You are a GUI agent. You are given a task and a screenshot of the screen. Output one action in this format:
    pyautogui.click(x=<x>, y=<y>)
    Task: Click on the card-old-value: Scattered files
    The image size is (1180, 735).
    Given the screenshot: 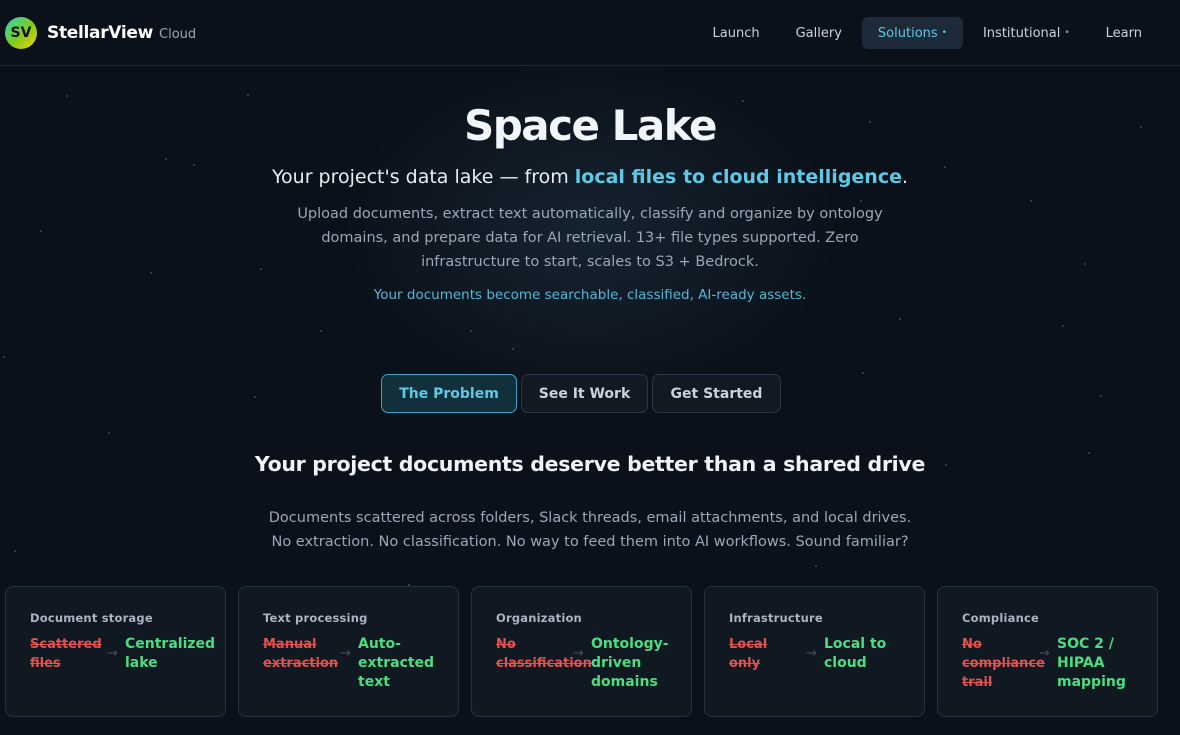 What is the action you would take?
    pyautogui.click(x=66, y=654)
    